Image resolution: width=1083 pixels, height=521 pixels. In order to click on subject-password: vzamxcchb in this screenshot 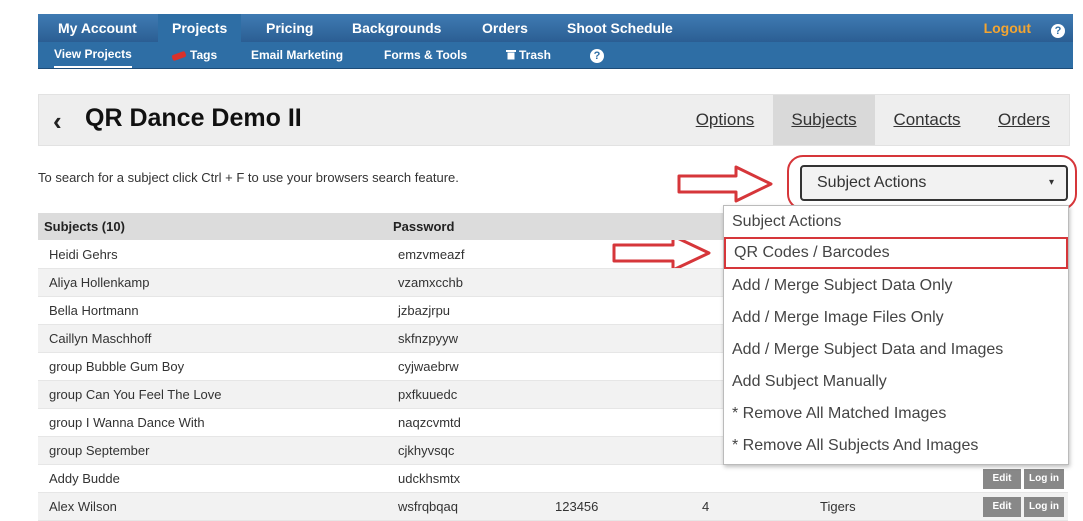, I will do `click(431, 282)`.